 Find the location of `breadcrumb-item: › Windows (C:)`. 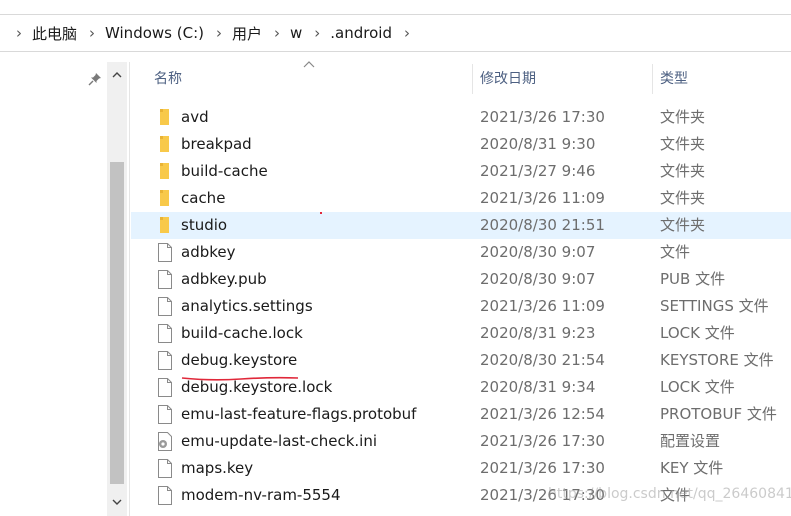

breadcrumb-item: › Windows (C:) is located at coordinates (146, 33).